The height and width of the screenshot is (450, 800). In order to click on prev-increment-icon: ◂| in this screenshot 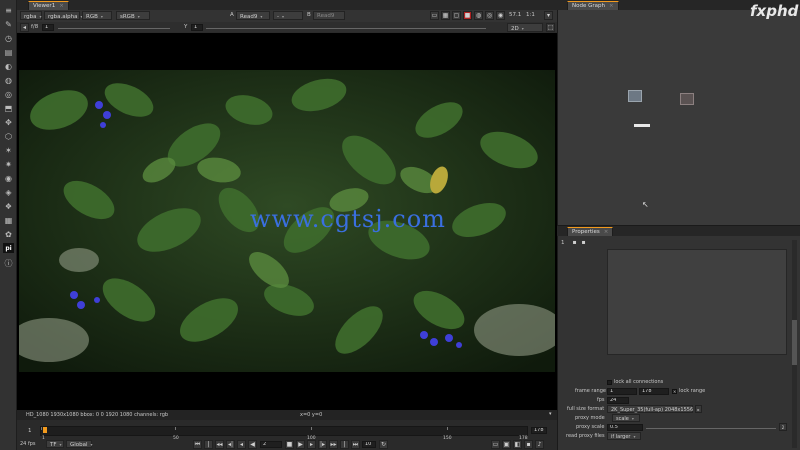, I will do `click(230, 444)`.